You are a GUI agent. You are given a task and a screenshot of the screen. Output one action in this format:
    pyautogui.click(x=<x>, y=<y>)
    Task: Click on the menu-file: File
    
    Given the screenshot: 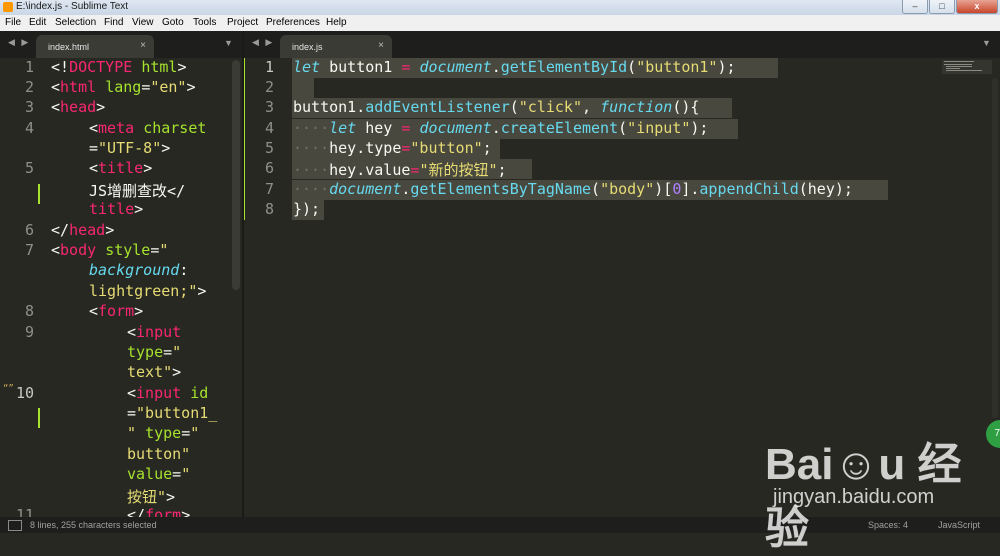 What is the action you would take?
    pyautogui.click(x=13, y=22)
    